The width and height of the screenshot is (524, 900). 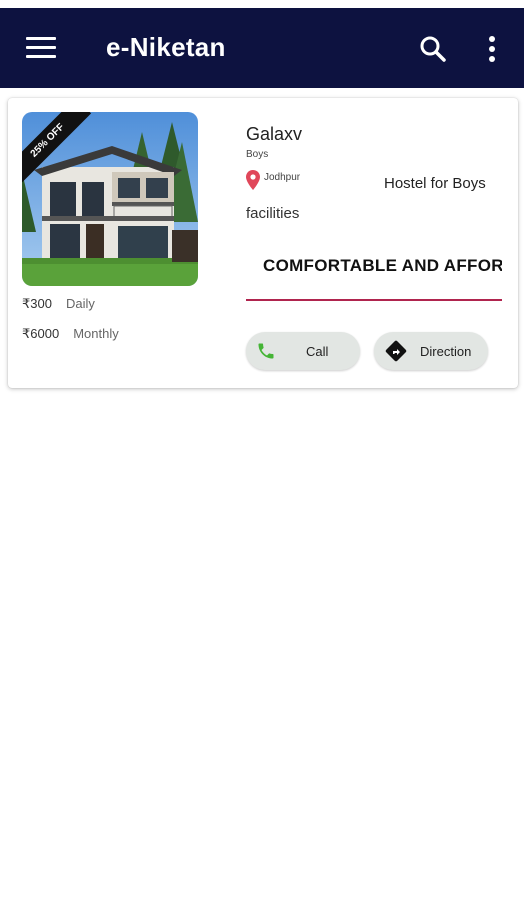 What do you see at coordinates (110, 199) in the screenshot?
I see `hostel-image: 25% OFF` at bounding box center [110, 199].